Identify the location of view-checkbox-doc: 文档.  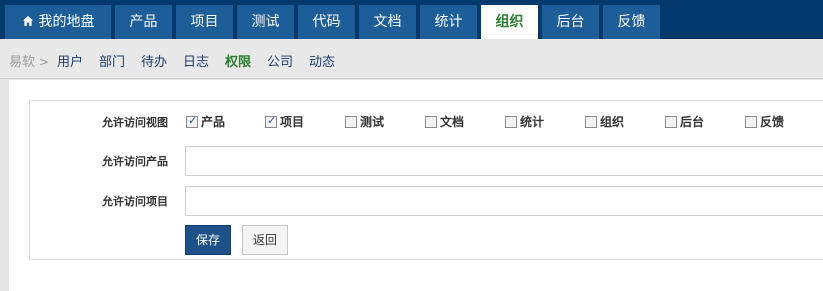
(444, 121).